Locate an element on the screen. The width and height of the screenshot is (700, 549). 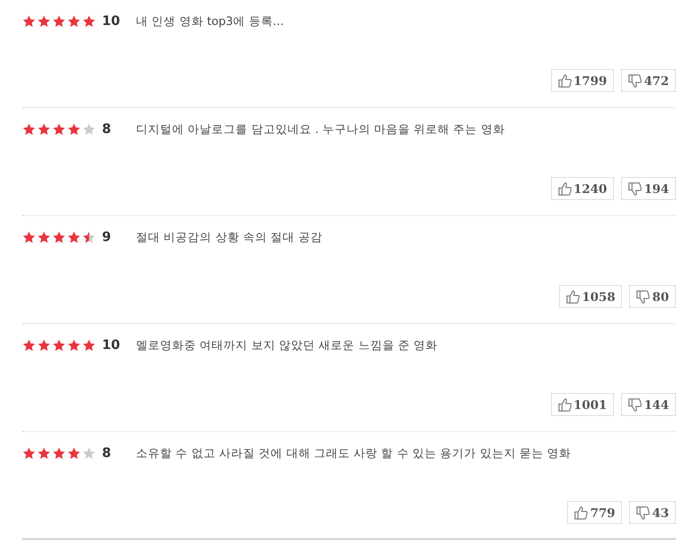
like-button: 1799 is located at coordinates (582, 80).